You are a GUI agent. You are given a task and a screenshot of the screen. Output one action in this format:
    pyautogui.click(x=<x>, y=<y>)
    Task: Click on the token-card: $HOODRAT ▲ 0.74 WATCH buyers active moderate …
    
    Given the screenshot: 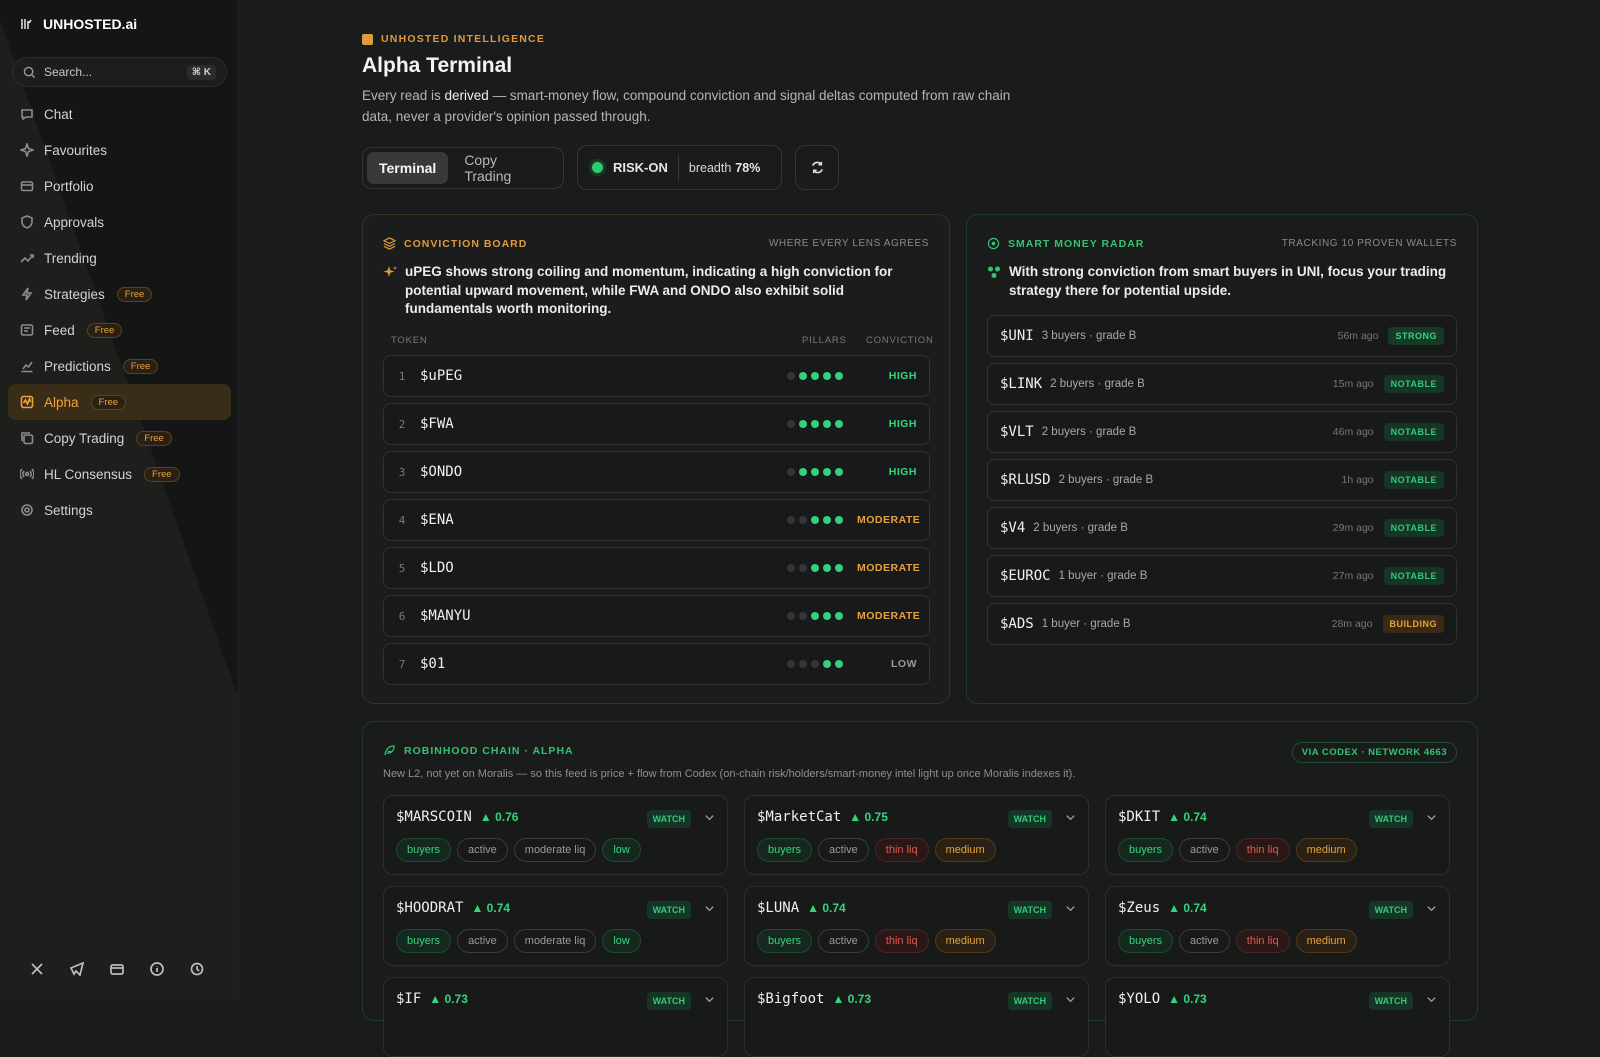 What is the action you would take?
    pyautogui.click(x=555, y=926)
    